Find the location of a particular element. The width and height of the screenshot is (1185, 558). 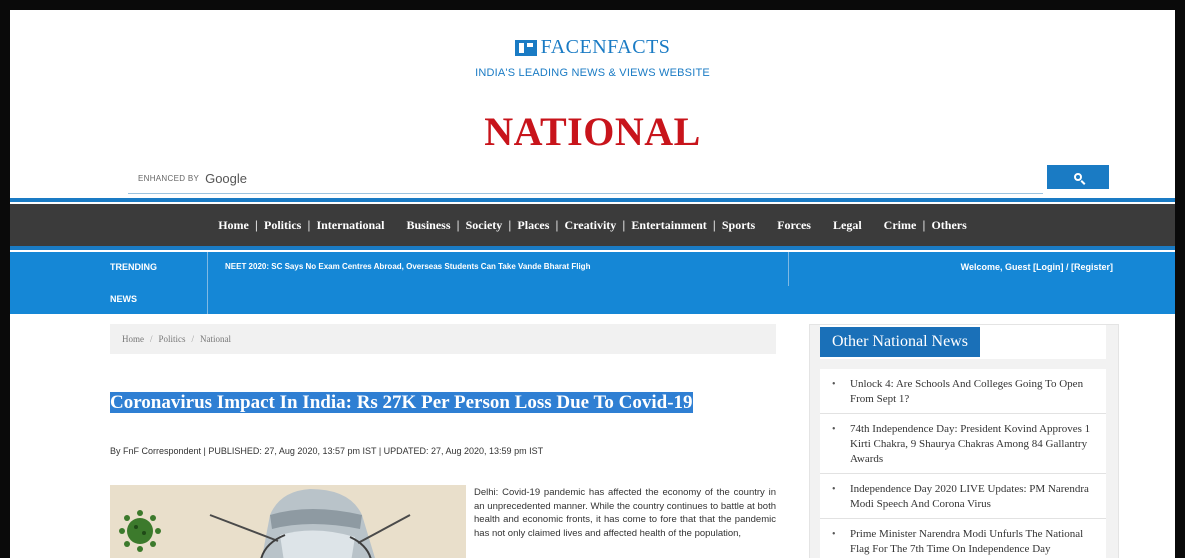

nav-item-forces: Forces is located at coordinates (794, 225).